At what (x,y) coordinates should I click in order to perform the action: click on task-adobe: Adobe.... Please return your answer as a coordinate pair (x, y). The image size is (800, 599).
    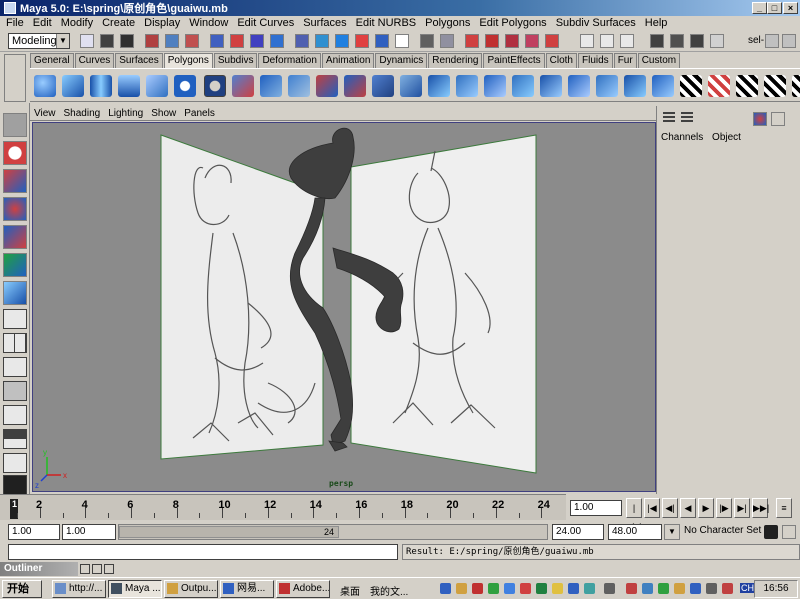
    Looking at the image, I should click on (303, 589).